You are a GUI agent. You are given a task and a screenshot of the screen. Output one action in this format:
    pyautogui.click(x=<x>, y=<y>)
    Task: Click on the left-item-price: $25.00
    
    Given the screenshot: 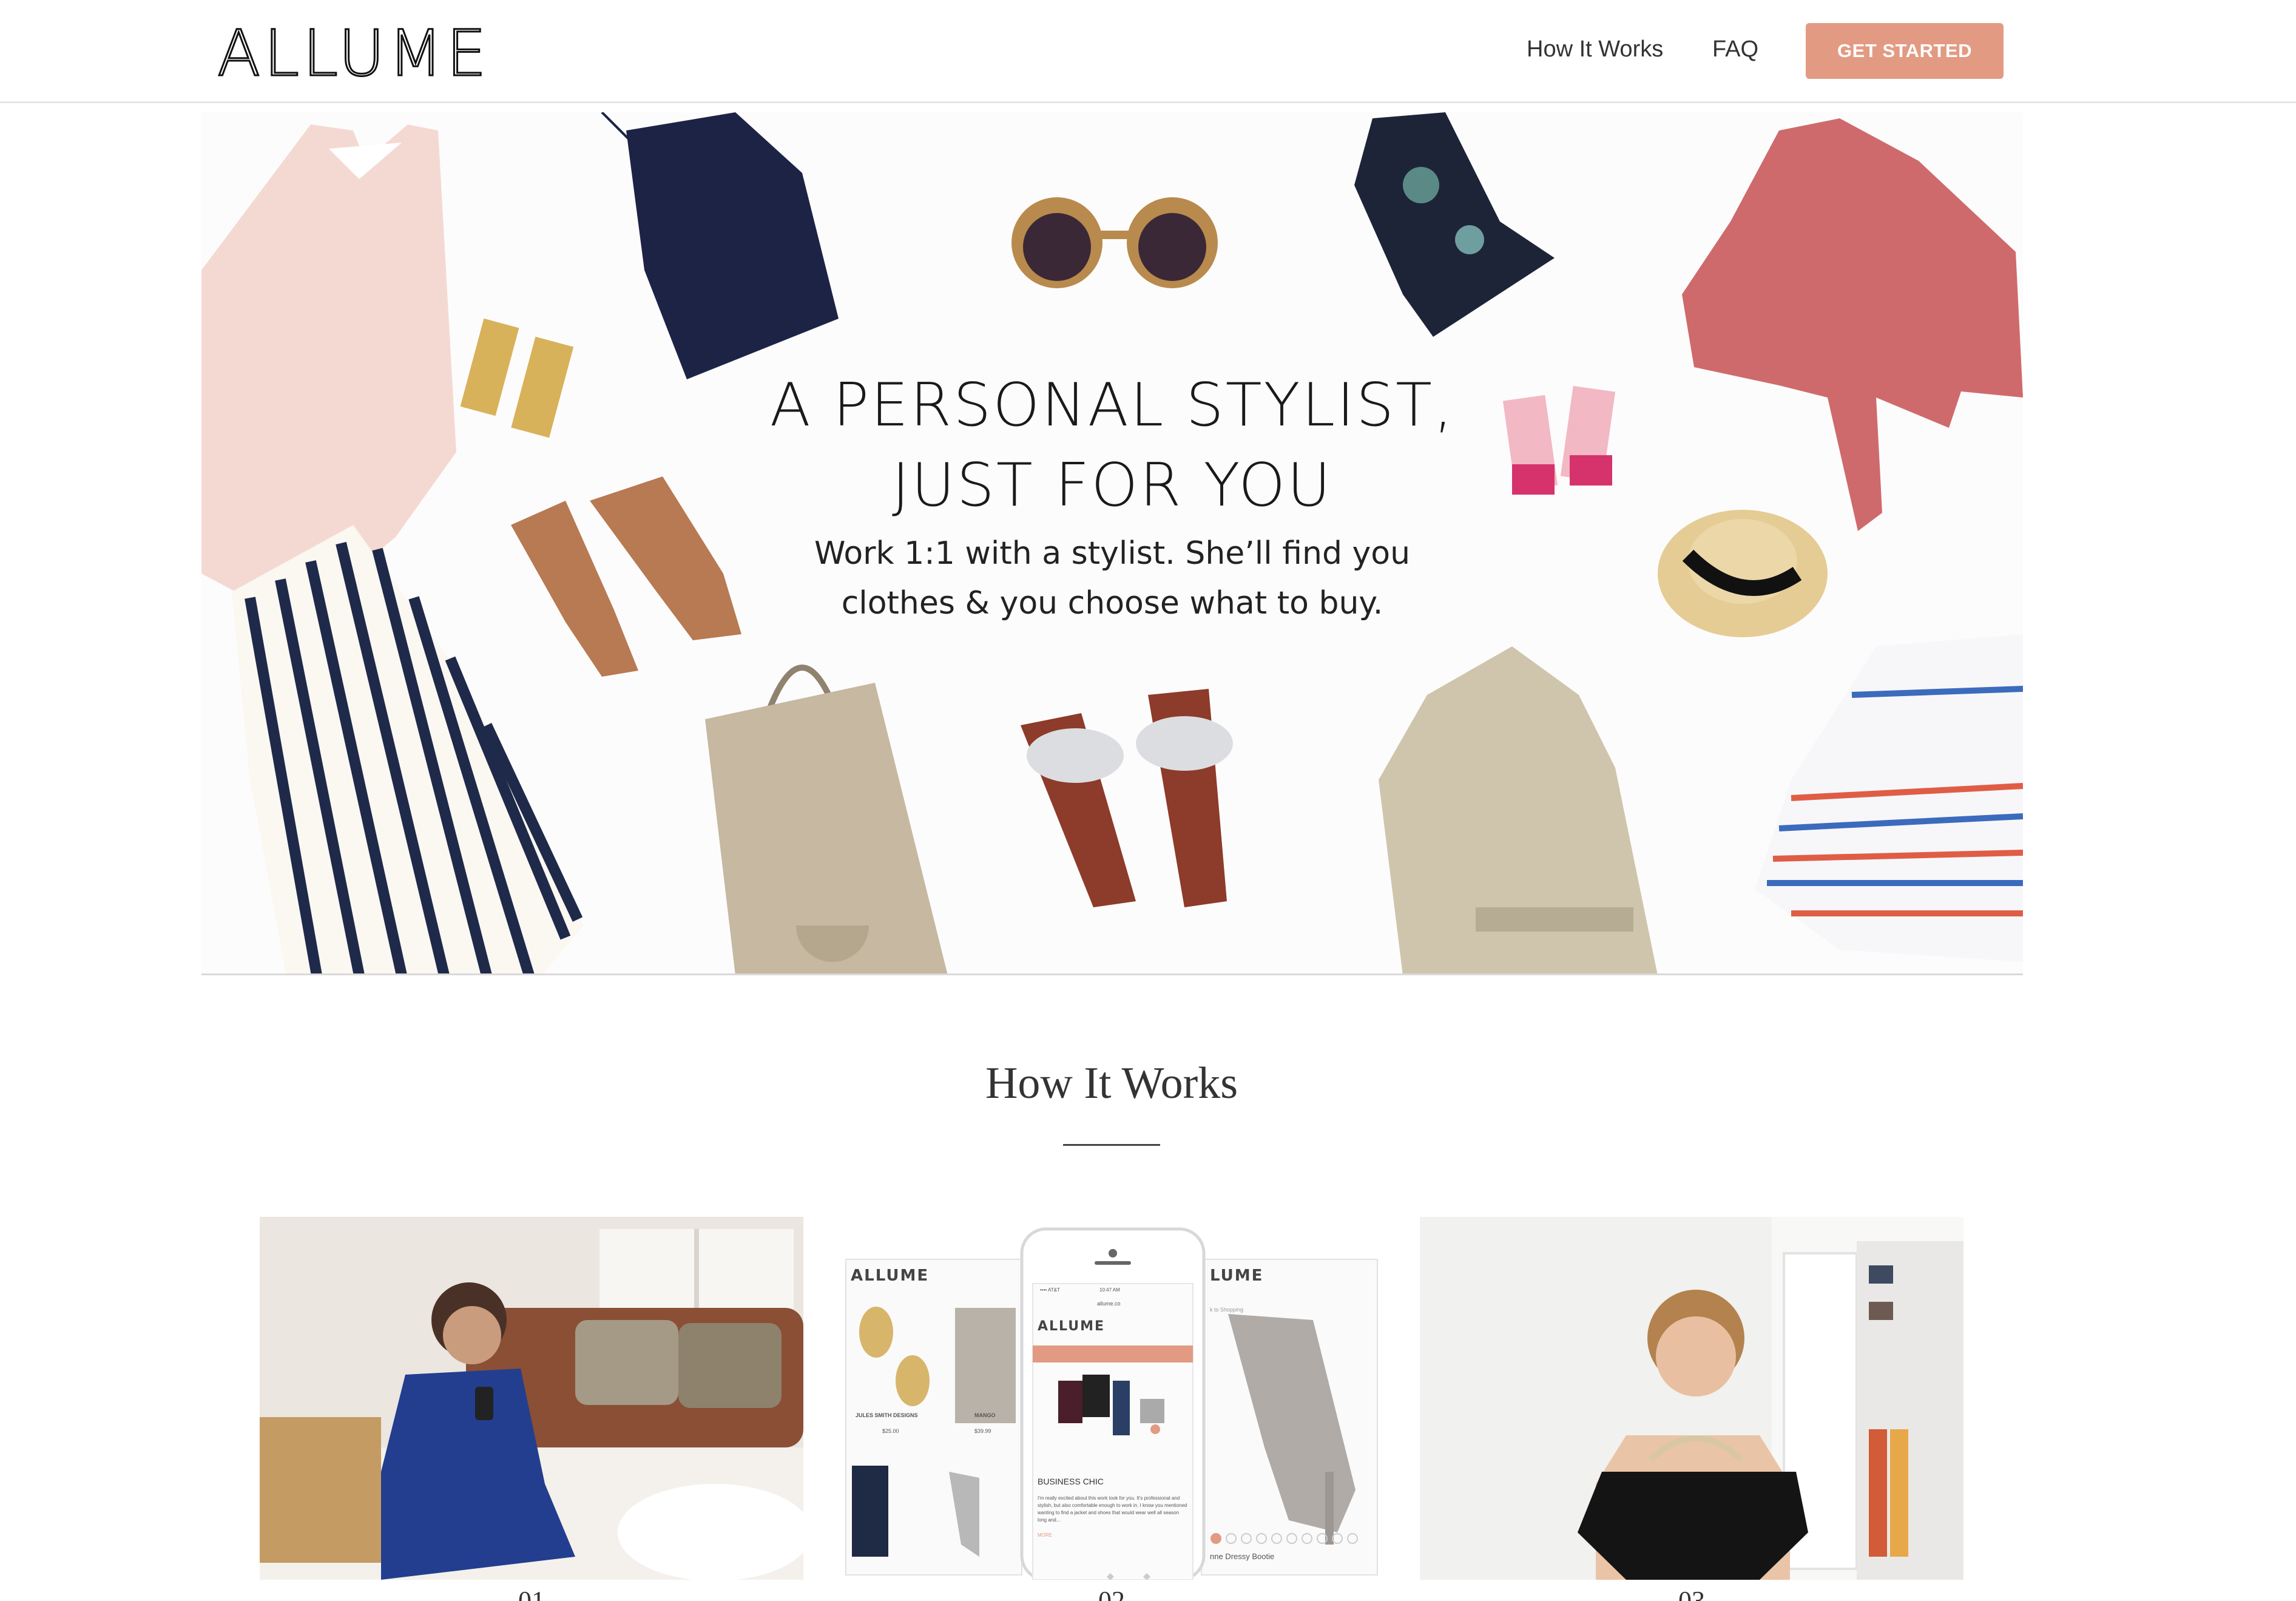 What is the action you would take?
    pyautogui.click(x=890, y=1431)
    